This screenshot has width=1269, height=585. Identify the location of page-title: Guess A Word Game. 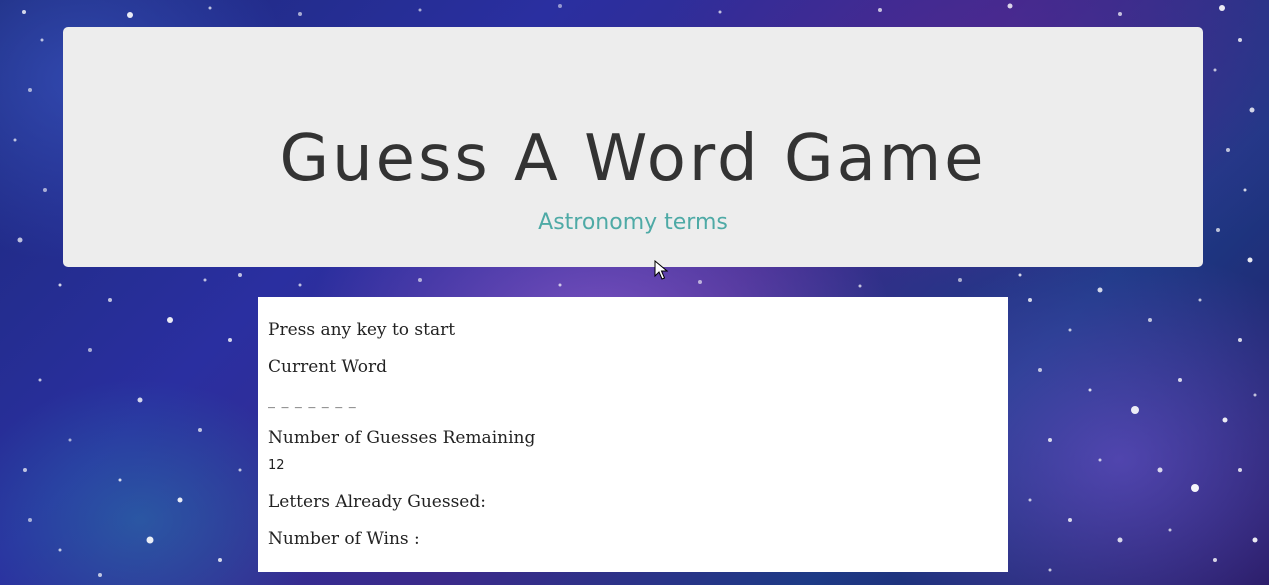
(633, 159).